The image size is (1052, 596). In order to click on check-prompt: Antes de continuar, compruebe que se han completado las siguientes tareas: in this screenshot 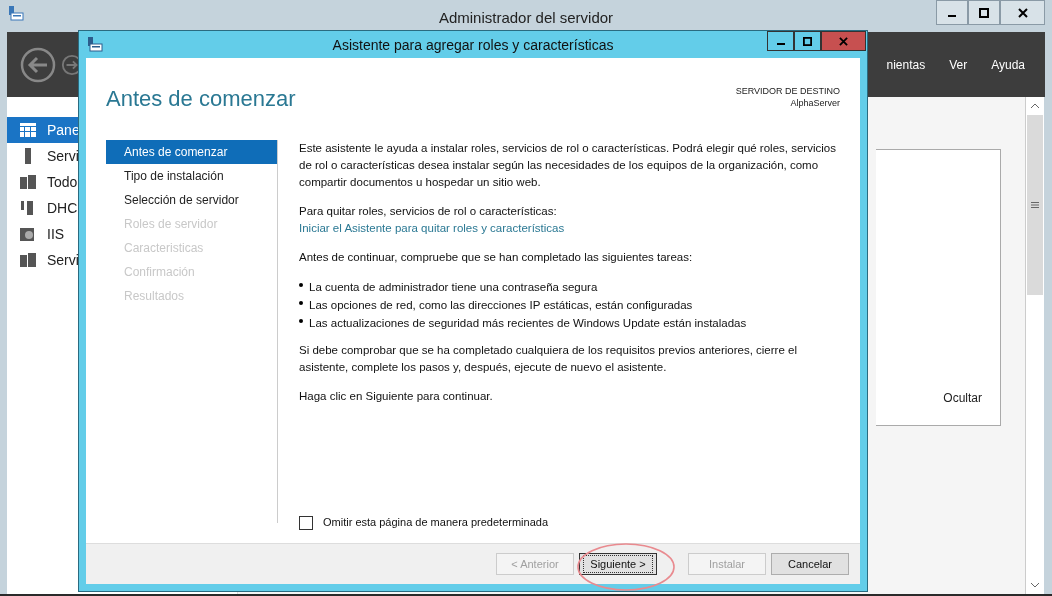, I will do `click(496, 257)`.